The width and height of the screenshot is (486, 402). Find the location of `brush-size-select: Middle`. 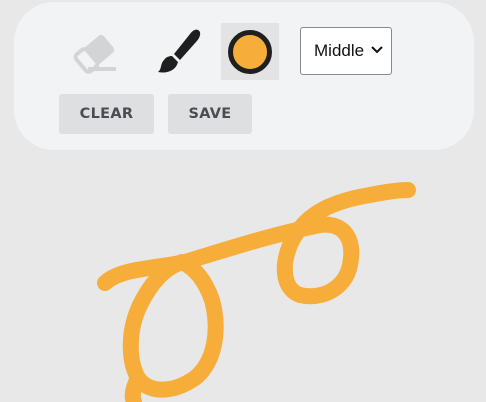

brush-size-select: Middle is located at coordinates (346, 51).